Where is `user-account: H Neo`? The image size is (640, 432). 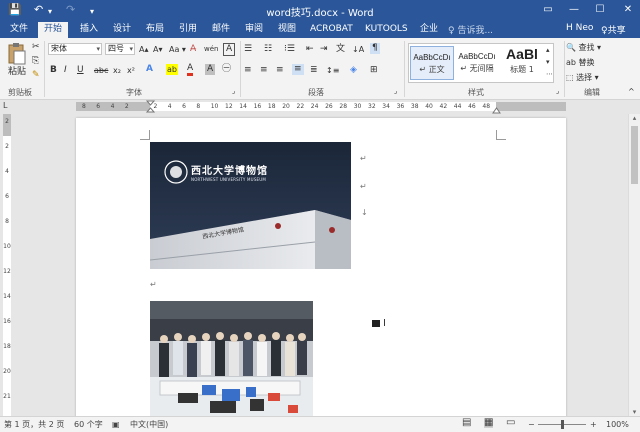 user-account: H Neo is located at coordinates (579, 28).